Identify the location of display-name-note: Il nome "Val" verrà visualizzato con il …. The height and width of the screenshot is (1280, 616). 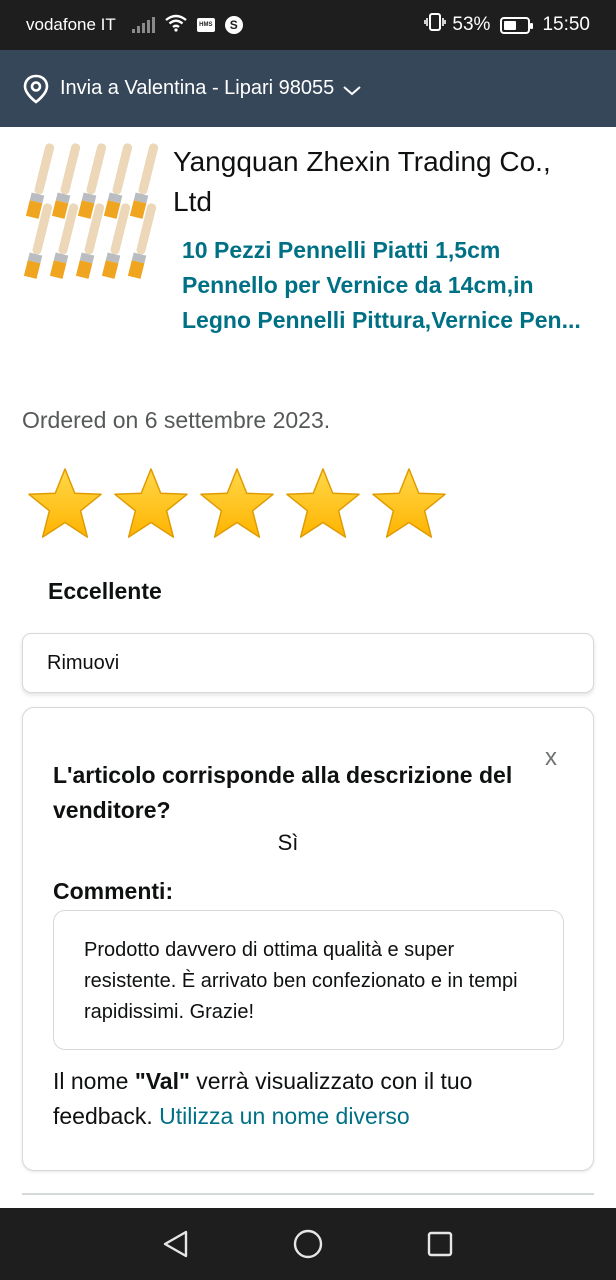
(313, 1099).